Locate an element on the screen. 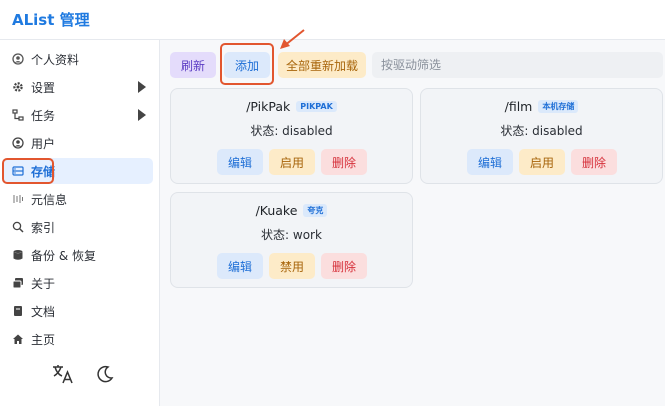 The width and height of the screenshot is (665, 406). sidebar-item-meta: 元信息 is located at coordinates (78, 199).